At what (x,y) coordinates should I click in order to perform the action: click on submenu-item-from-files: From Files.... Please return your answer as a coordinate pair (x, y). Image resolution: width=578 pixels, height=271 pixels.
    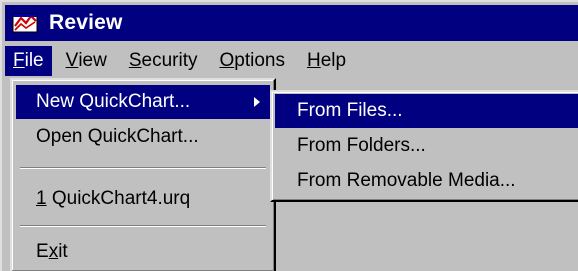
    Looking at the image, I should click on (426, 111).